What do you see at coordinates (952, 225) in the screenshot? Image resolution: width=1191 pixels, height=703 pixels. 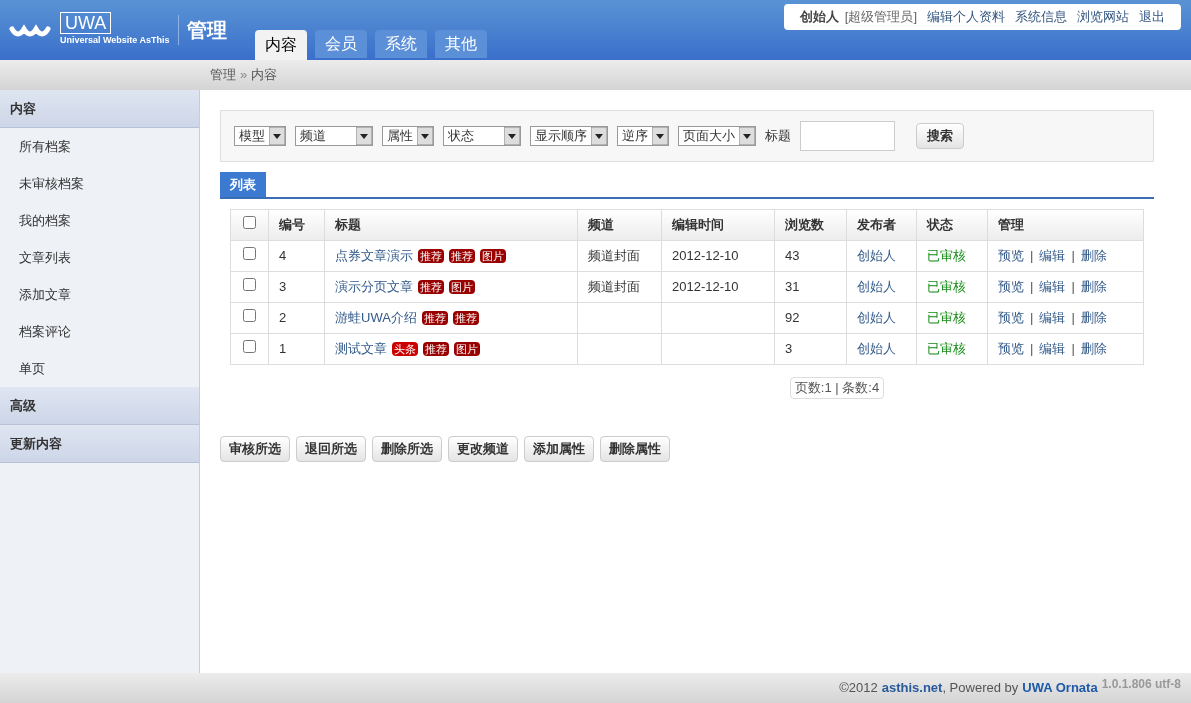 I see `column-header: 状态` at bounding box center [952, 225].